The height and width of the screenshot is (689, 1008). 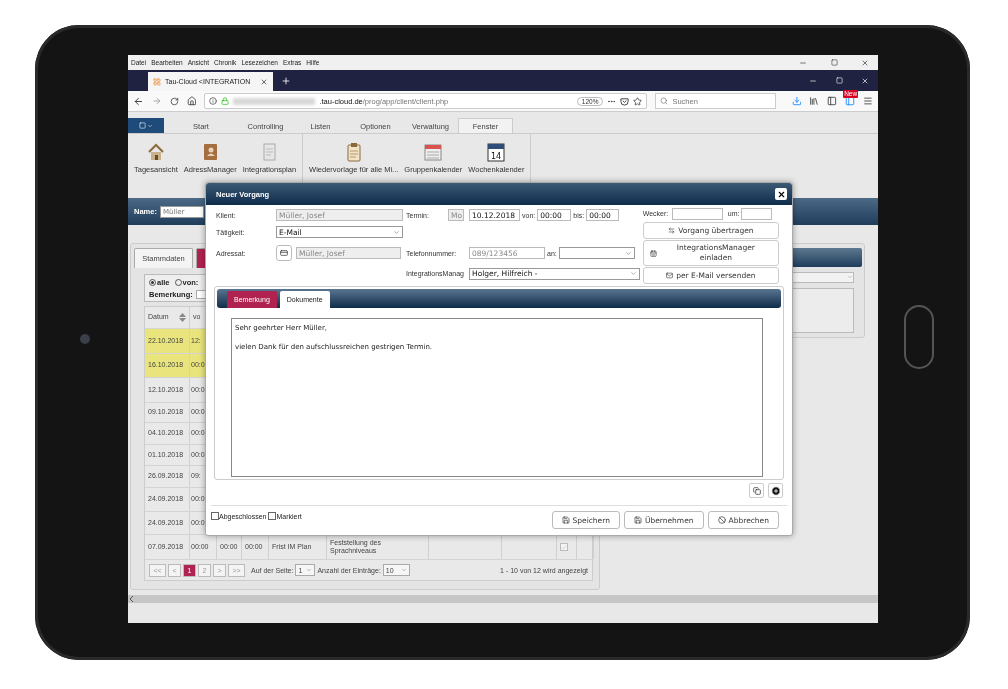 What do you see at coordinates (225, 101) in the screenshot?
I see `lock-icon` at bounding box center [225, 101].